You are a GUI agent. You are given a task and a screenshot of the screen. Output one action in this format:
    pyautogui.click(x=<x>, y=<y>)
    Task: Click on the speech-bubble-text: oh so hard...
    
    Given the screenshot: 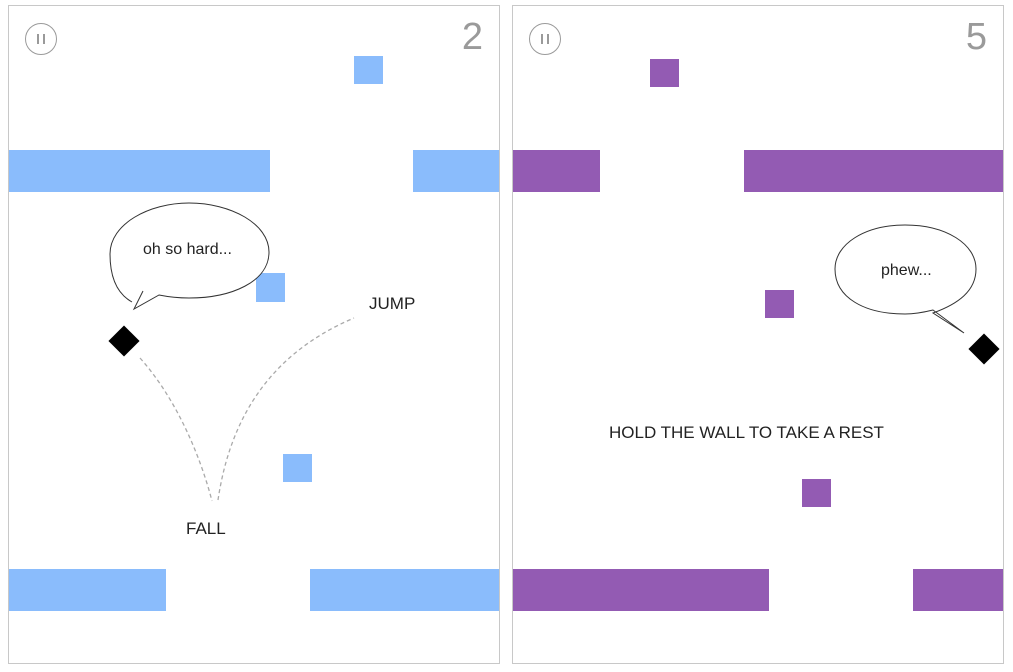 What is the action you would take?
    pyautogui.click(x=187, y=249)
    